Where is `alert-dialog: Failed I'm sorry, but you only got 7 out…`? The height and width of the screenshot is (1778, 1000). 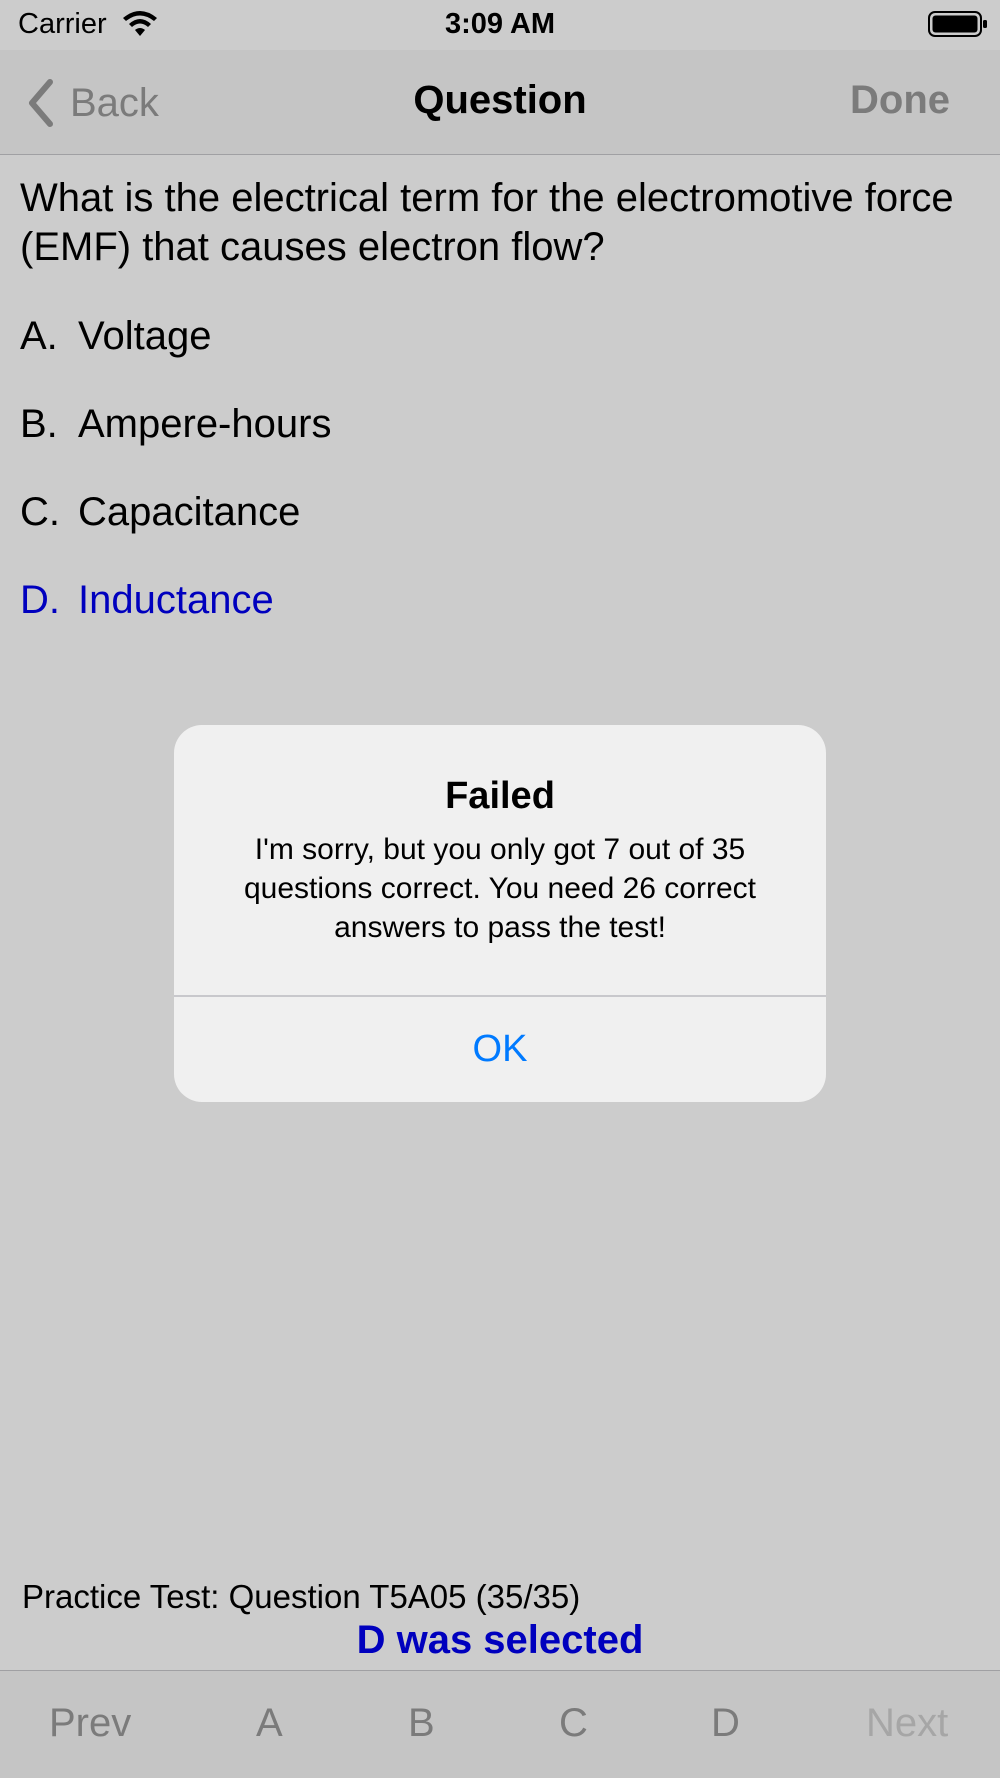 alert-dialog: Failed I'm sorry, but you only got 7 out… is located at coordinates (500, 913).